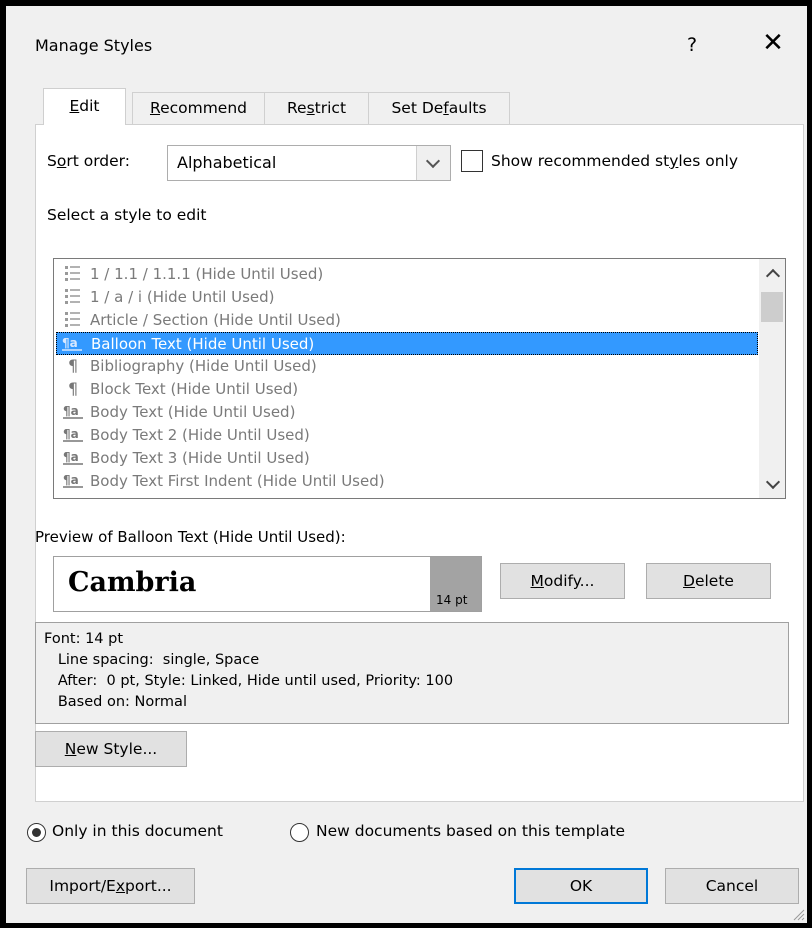 Image resolution: width=812 pixels, height=928 pixels. Describe the element at coordinates (439, 108) in the screenshot. I see `tab-set-defaults: Set Defaults` at that location.